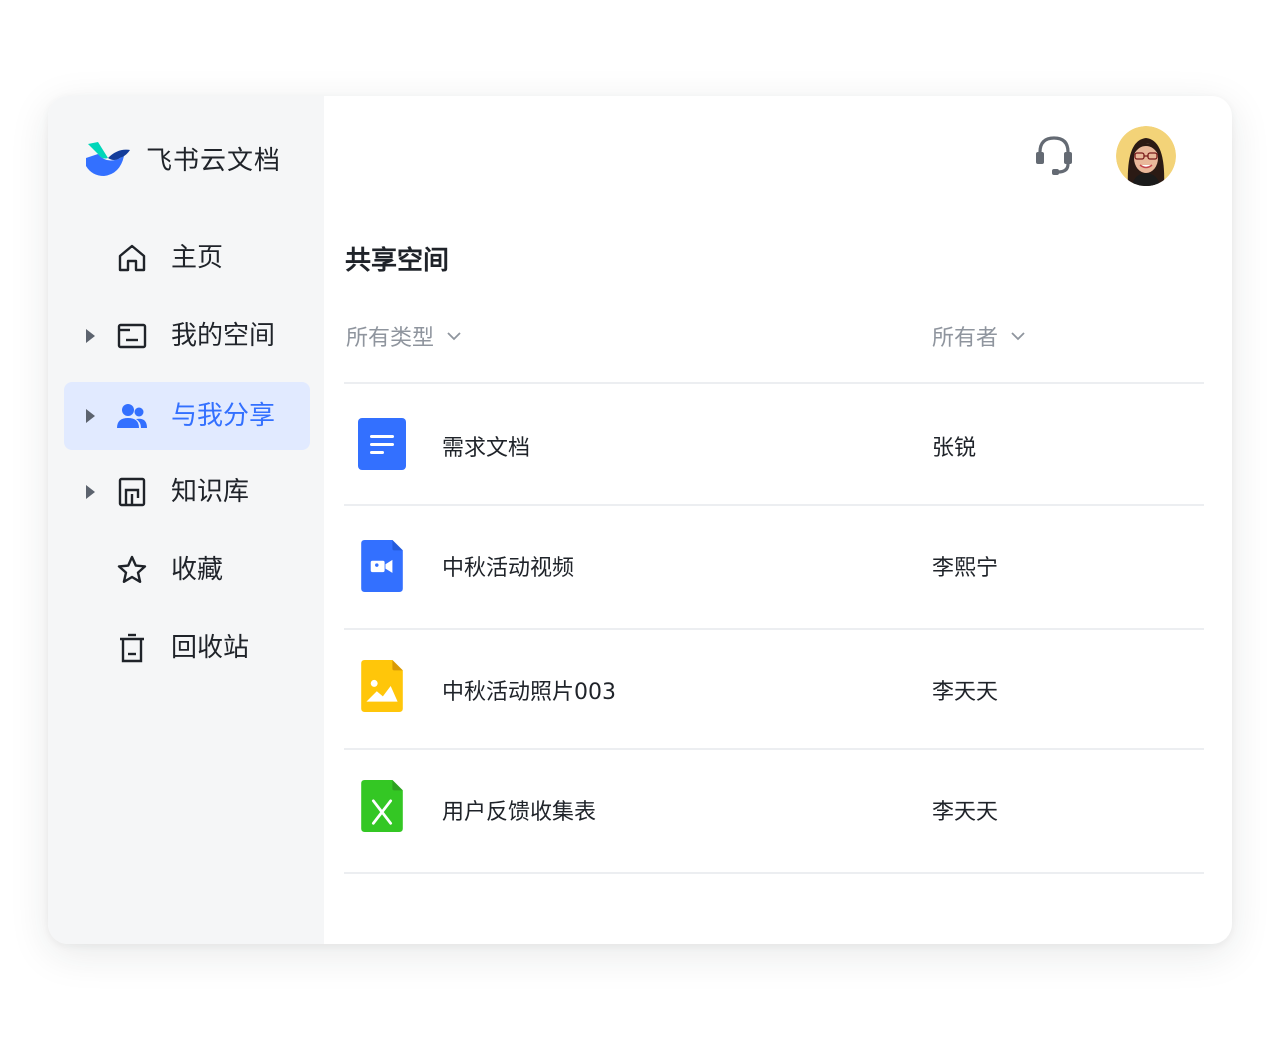  I want to click on type-filter-label: 所有类型, so click(390, 338).